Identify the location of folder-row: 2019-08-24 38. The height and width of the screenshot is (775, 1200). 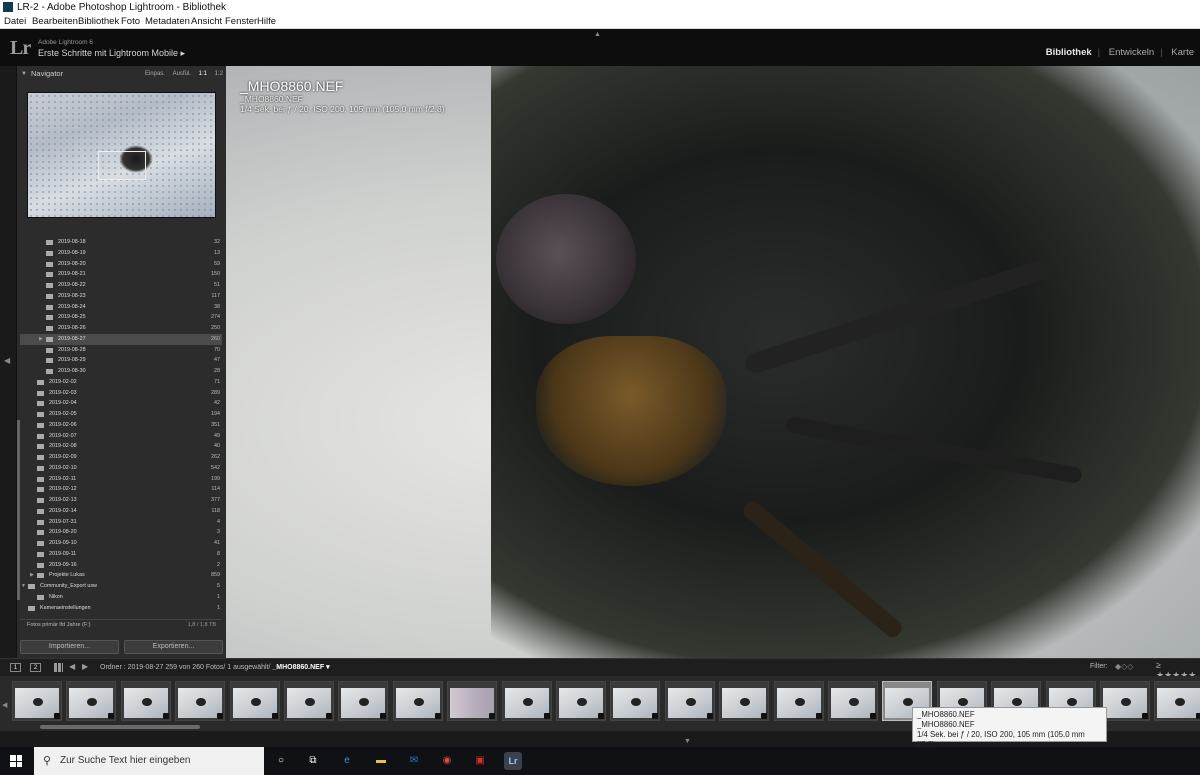
(121, 307).